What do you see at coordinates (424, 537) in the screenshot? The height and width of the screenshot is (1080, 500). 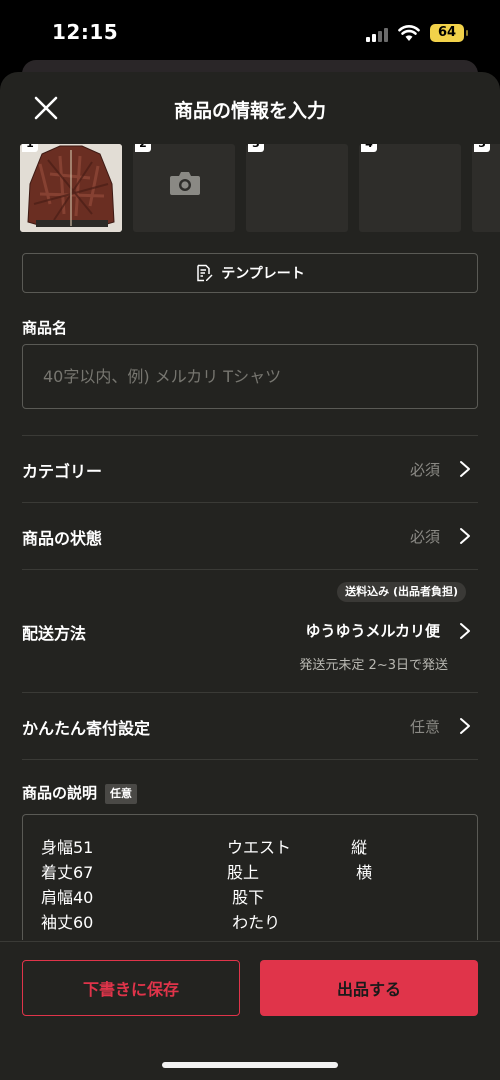 I see `condition-value: 必須` at bounding box center [424, 537].